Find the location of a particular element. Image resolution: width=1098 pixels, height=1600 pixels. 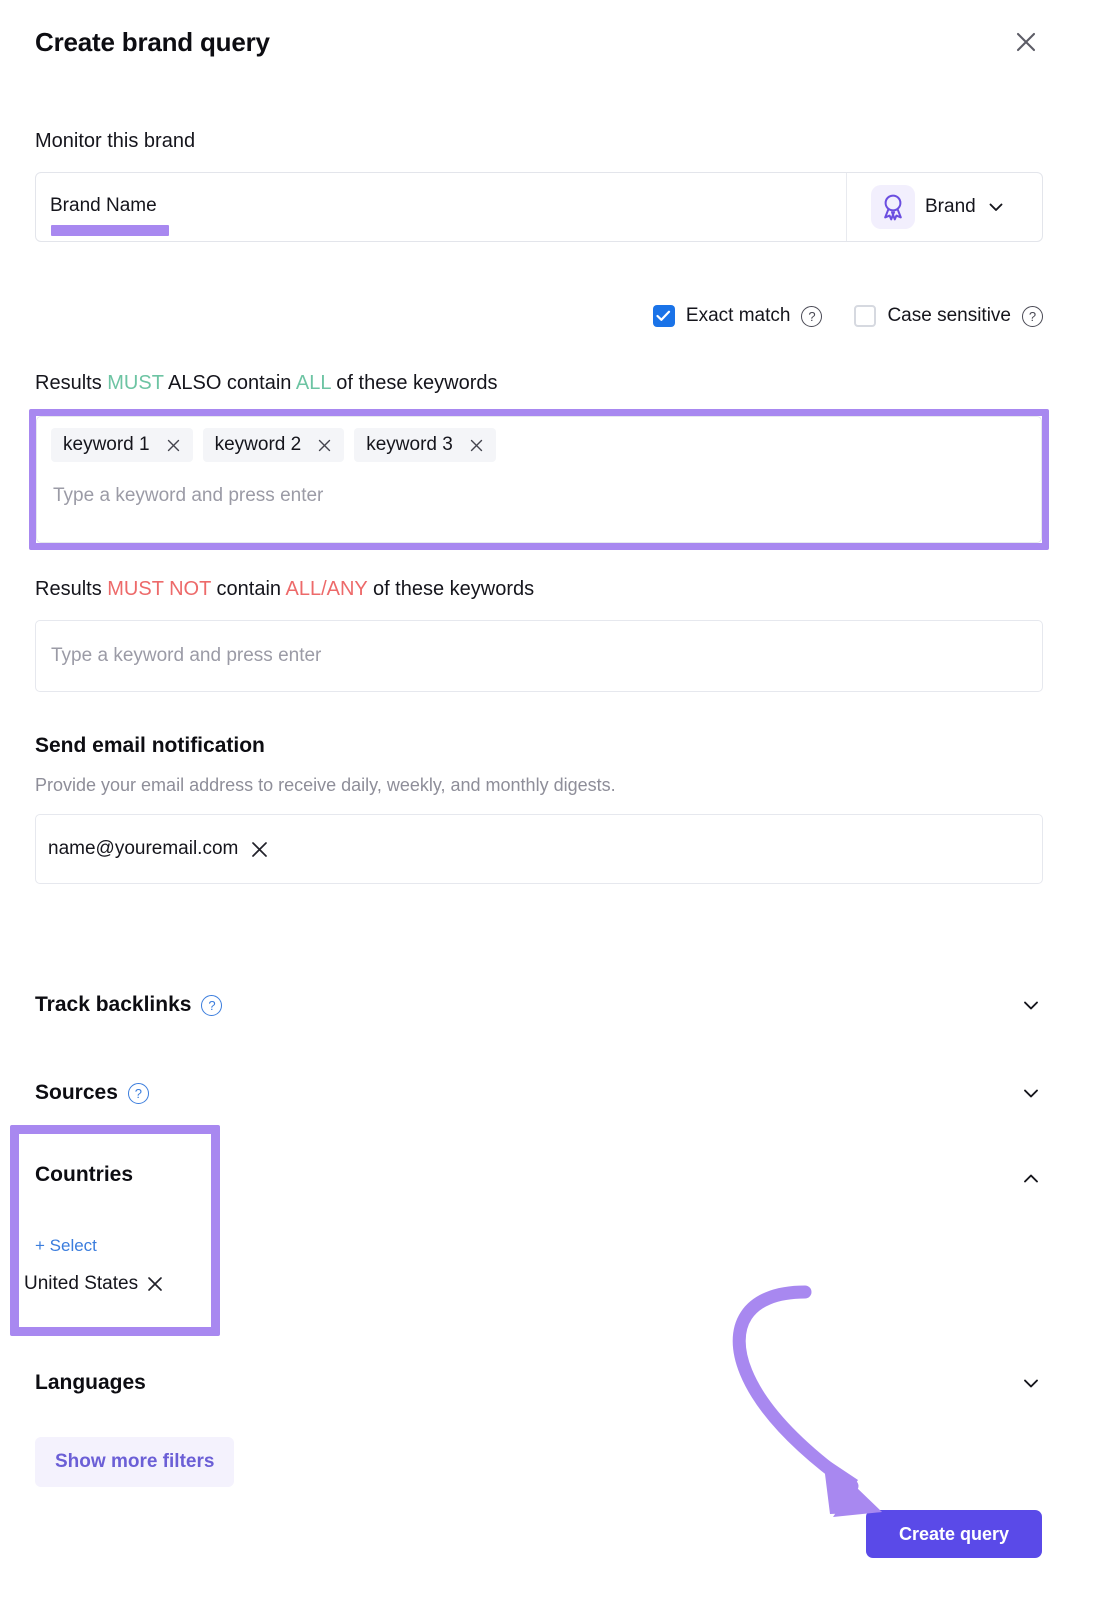

accordion-sources: Sources ? is located at coordinates (539, 1093).